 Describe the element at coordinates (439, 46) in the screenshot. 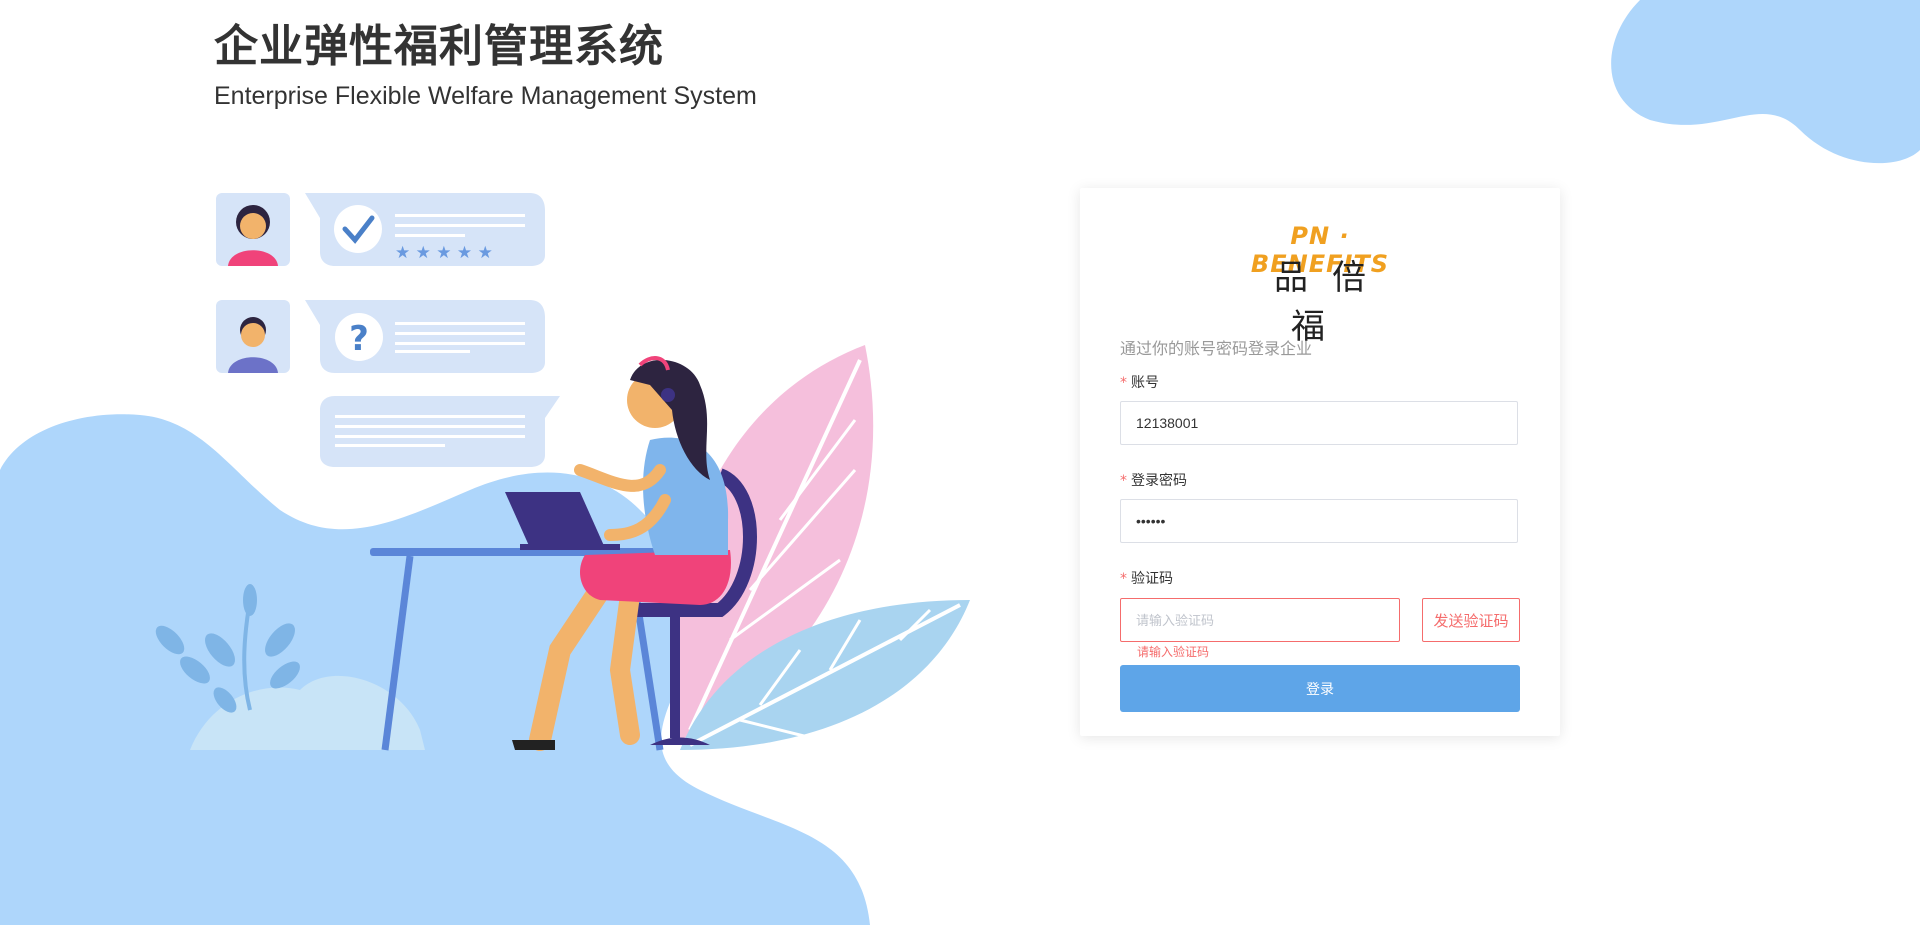

I see `page-title: 企业弹性福利管理系统` at that location.